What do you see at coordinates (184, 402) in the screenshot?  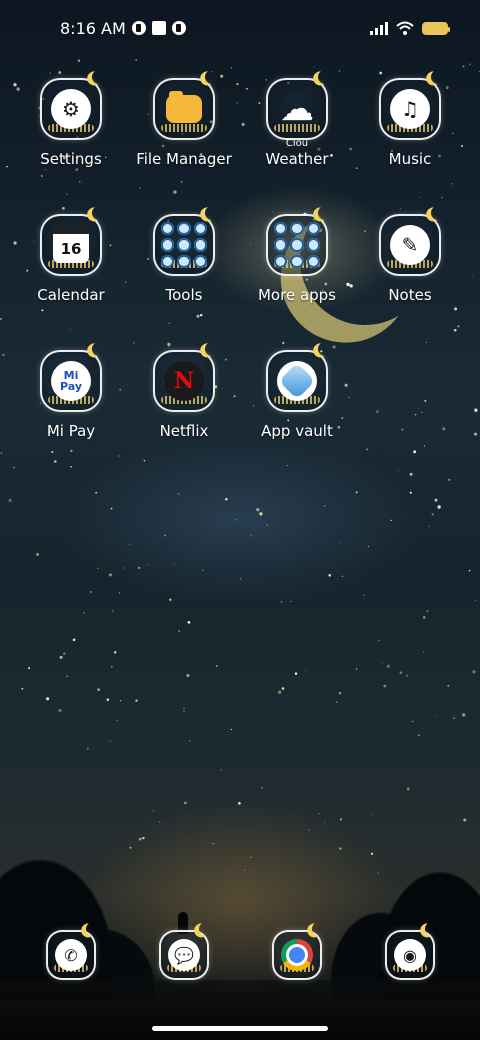 I see `app-netflix: N Netflix` at bounding box center [184, 402].